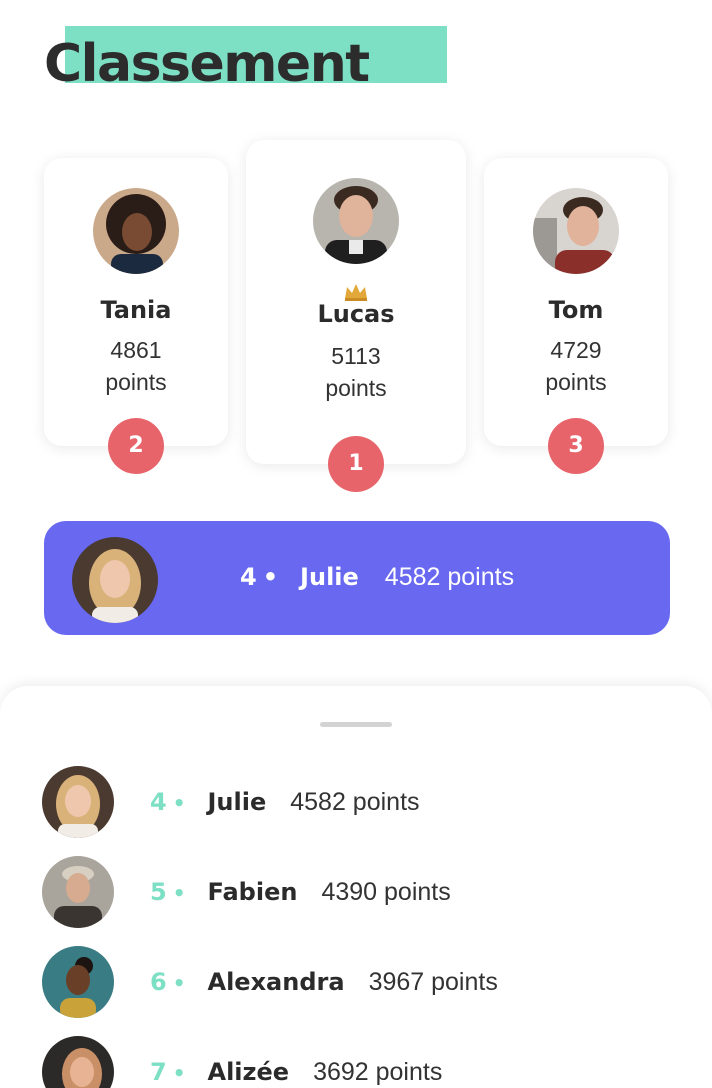  I want to click on list-item-text: 7 • Alizée 3692 points, so click(296, 1072).